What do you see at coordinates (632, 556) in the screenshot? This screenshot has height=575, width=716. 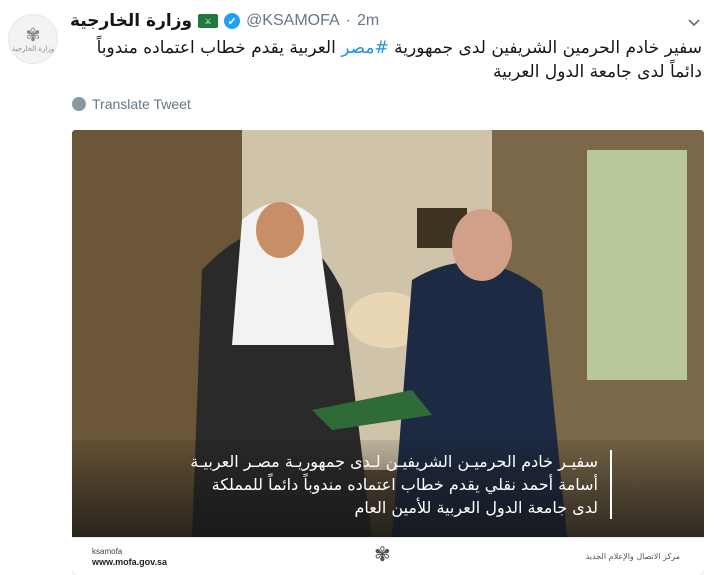 I see `footer-center-name: مركز الاتصال والإعلام الجديد` at bounding box center [632, 556].